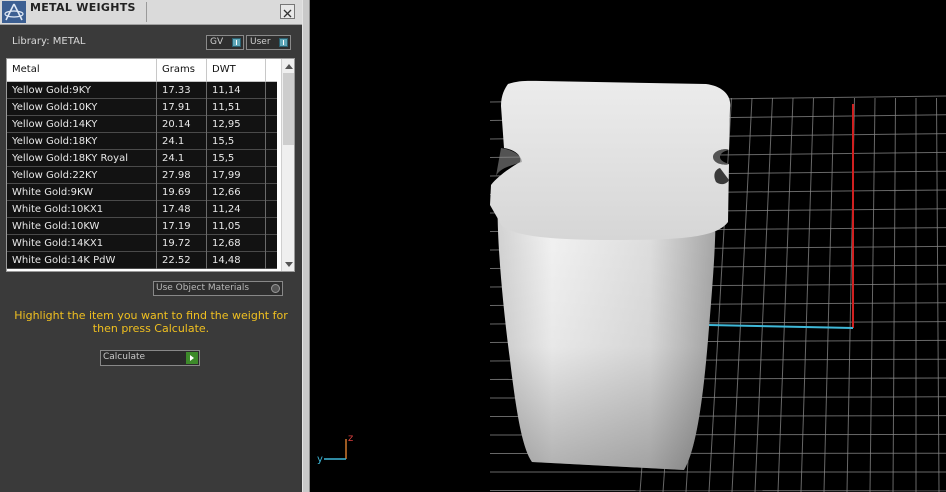 The width and height of the screenshot is (946, 492). What do you see at coordinates (151, 12) in the screenshot?
I see `panel-titlebar: METAL WEIGHTS` at bounding box center [151, 12].